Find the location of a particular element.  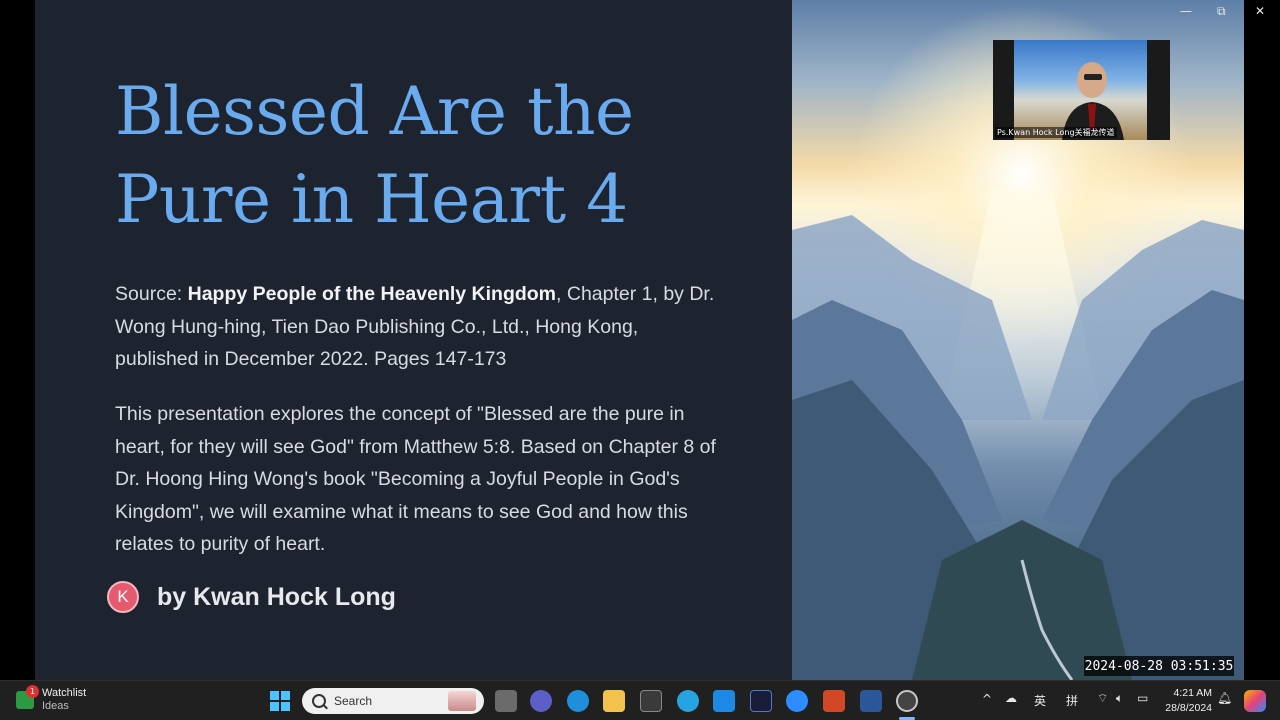

clock-date: 28/8/2024 is located at coordinates (1188, 708).